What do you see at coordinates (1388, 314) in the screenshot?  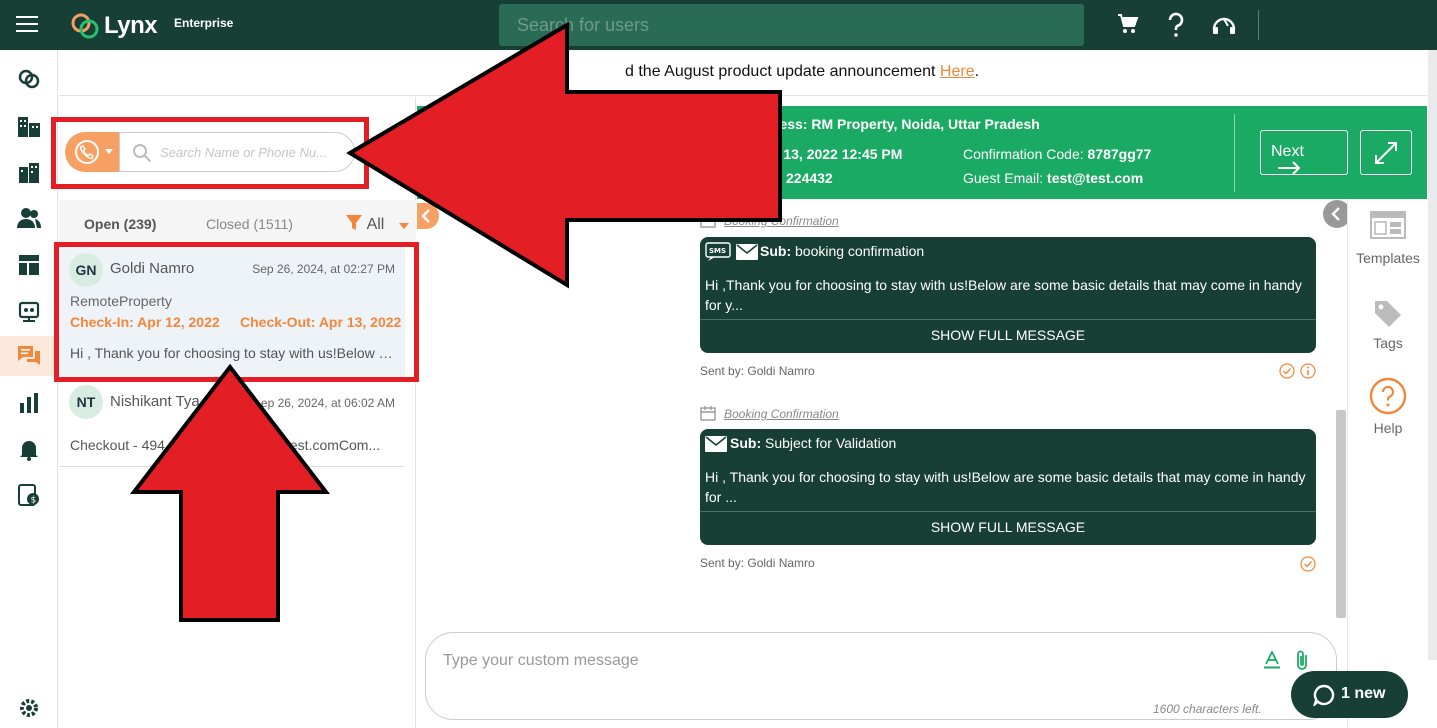 I see `tag-icon` at bounding box center [1388, 314].